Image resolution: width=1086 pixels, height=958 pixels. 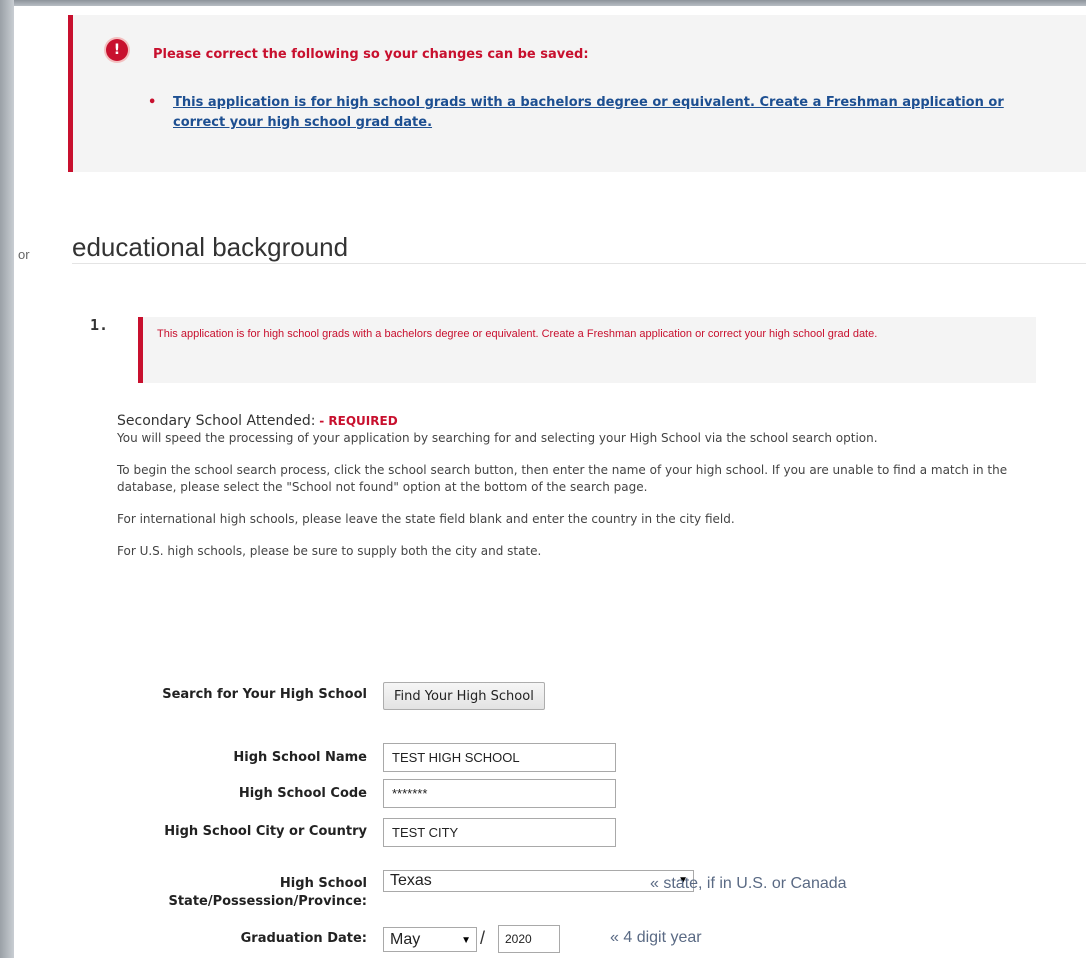 What do you see at coordinates (303, 938) in the screenshot?
I see `graduation-date-label: Graduation Date:` at bounding box center [303, 938].